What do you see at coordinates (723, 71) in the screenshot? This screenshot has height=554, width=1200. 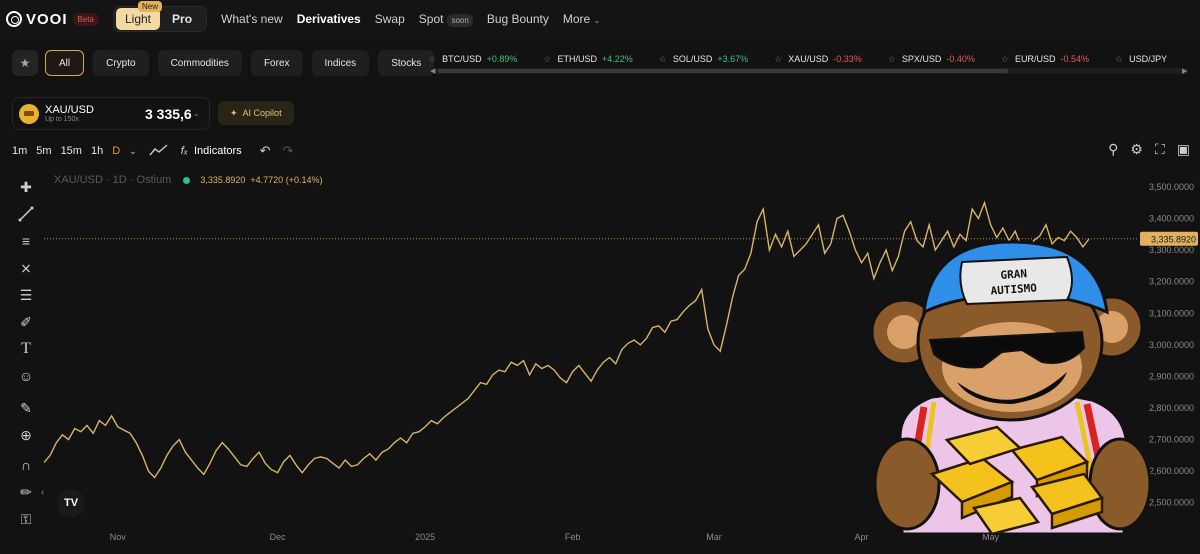 I see `scroll-thumb` at bounding box center [723, 71].